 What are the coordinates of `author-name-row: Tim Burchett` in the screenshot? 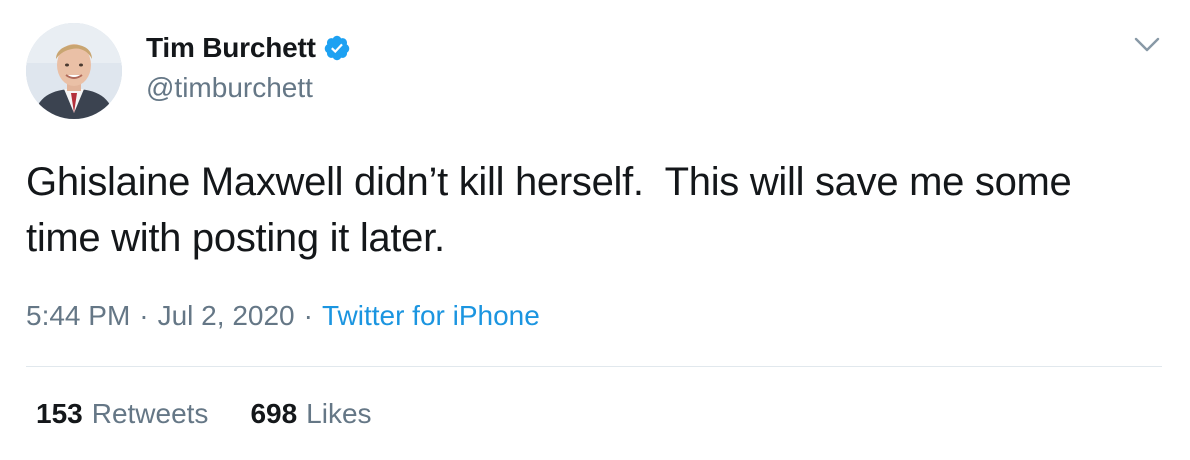 It's located at (248, 48).